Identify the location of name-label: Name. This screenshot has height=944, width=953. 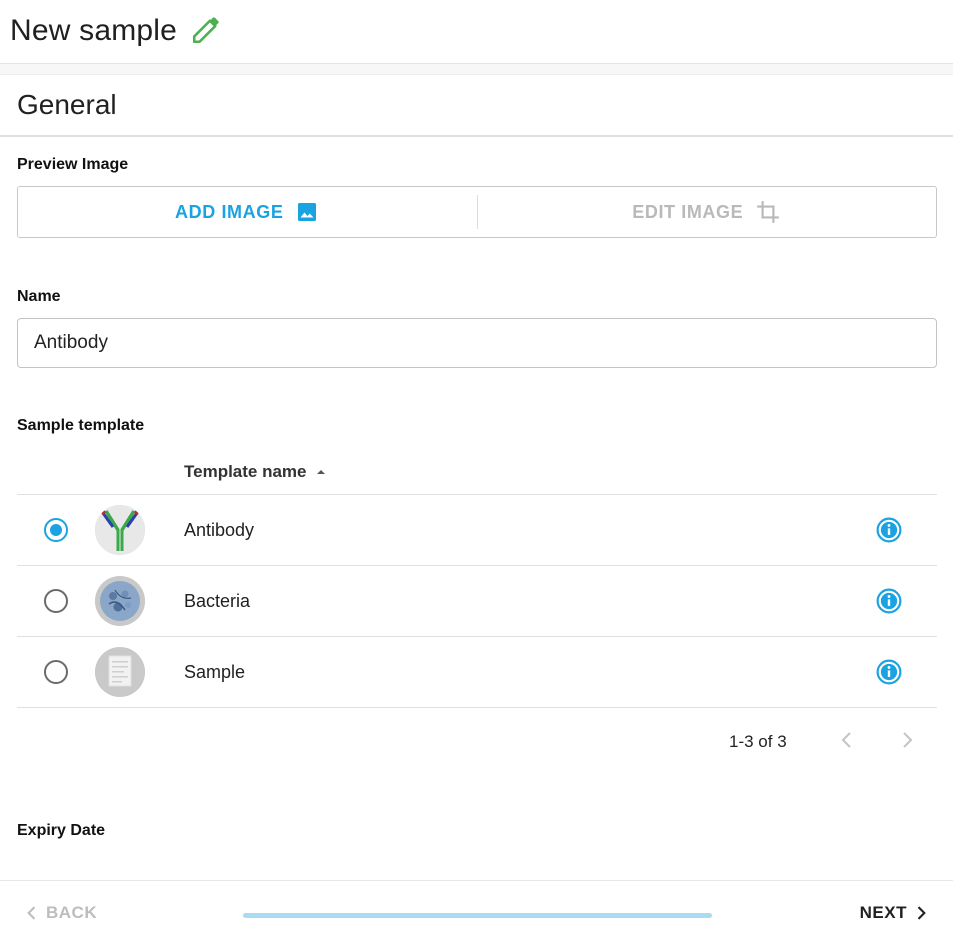
(39, 296).